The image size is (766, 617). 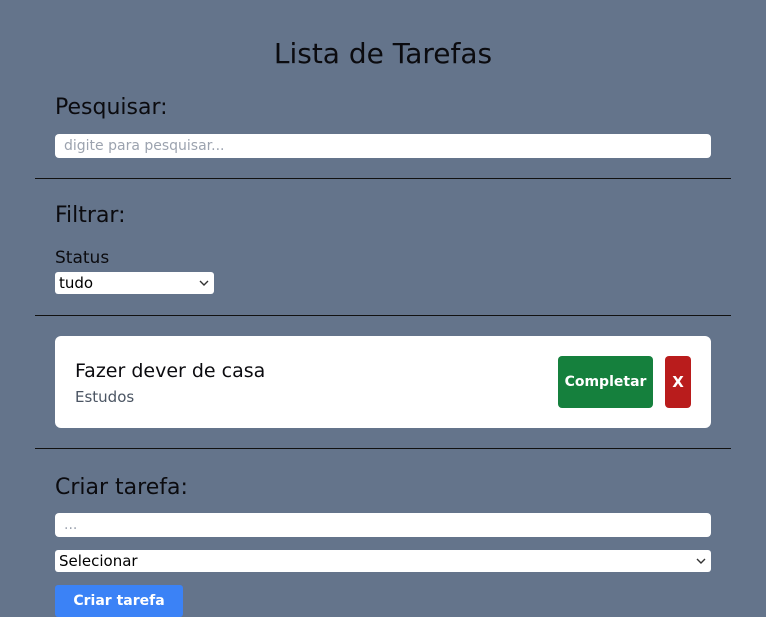 What do you see at coordinates (383, 53) in the screenshot?
I see `page-title: Lista de Tarefas` at bounding box center [383, 53].